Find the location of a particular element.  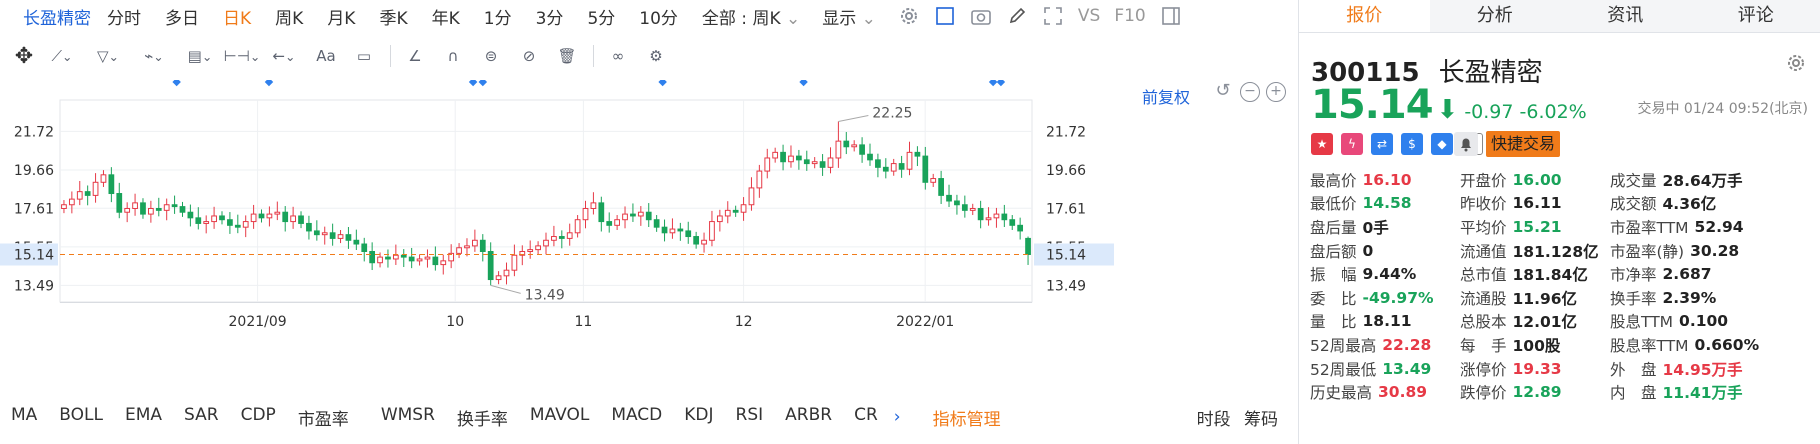

chevron-right-icon: › is located at coordinates (897, 417).